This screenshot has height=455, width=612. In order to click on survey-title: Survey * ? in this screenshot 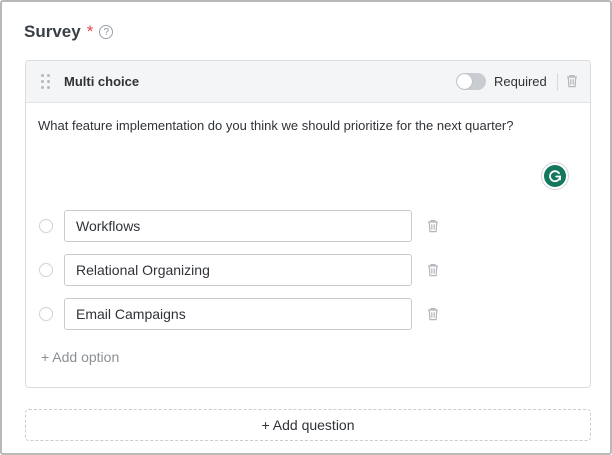, I will do `click(69, 32)`.